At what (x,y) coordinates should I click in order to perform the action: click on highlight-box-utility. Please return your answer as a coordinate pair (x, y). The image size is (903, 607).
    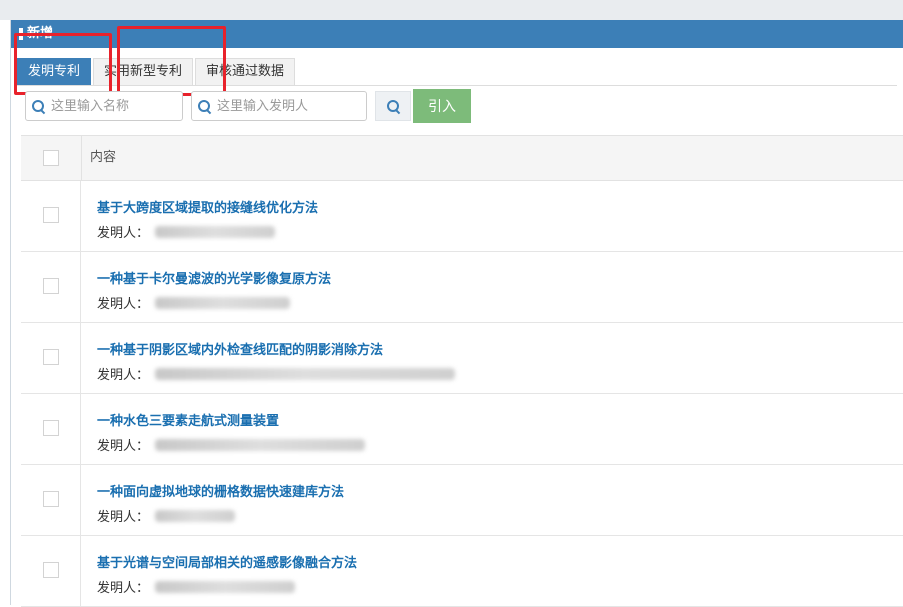
    Looking at the image, I should click on (171, 61).